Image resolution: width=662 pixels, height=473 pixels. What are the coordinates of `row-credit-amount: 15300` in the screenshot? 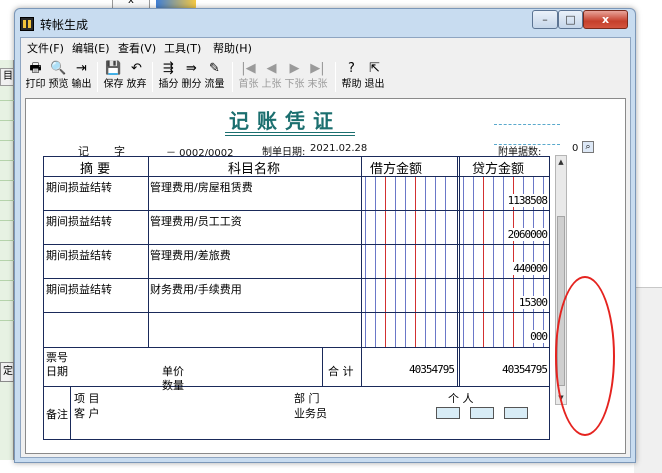 It's located at (533, 302).